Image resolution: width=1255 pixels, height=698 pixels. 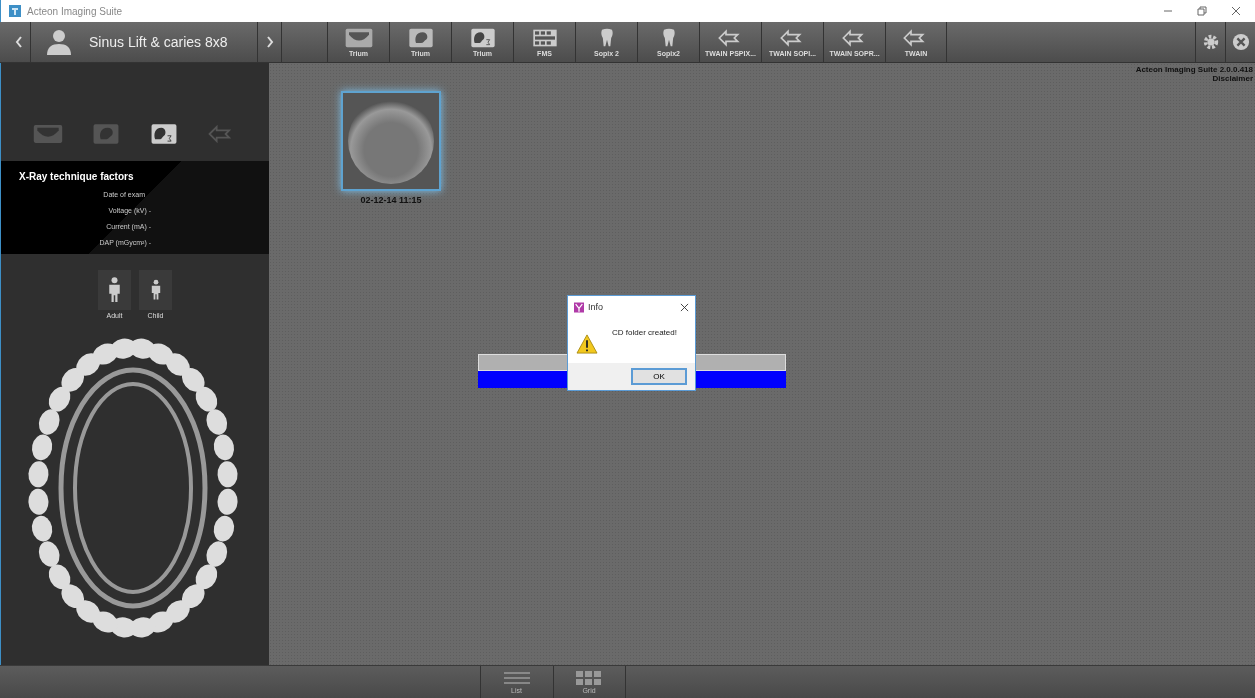 I want to click on warning-icon, so click(x=587, y=344).